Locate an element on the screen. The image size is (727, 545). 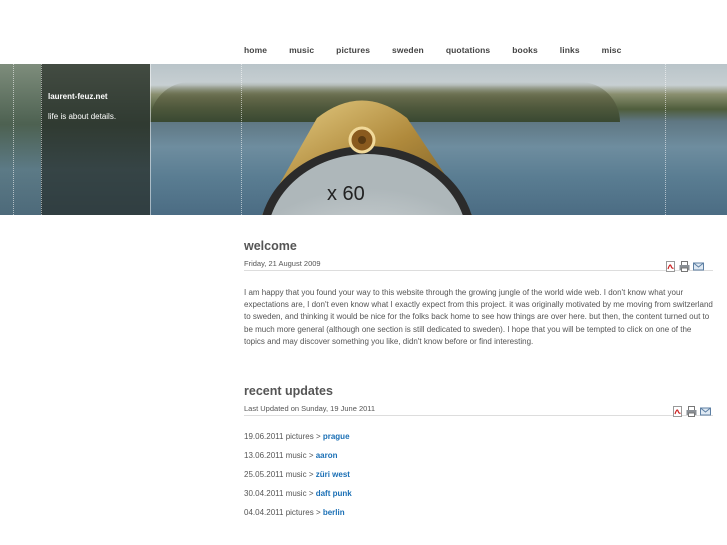
dial-label: x 60 is located at coordinates (346, 194).